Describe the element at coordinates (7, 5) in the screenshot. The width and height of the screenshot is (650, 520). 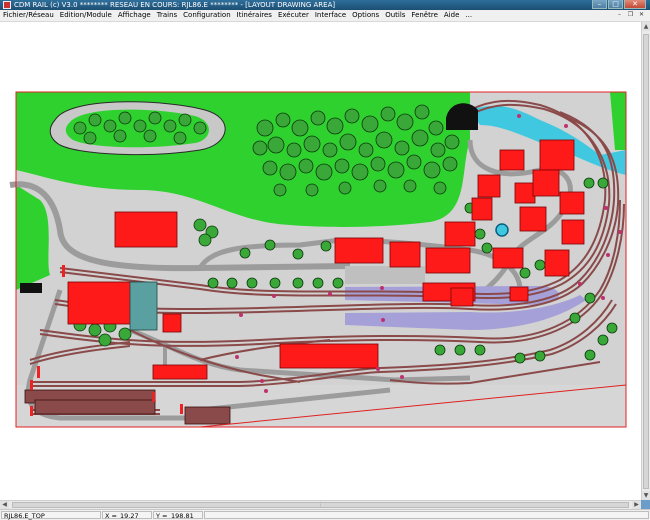
I see `app-logo-icon` at that location.